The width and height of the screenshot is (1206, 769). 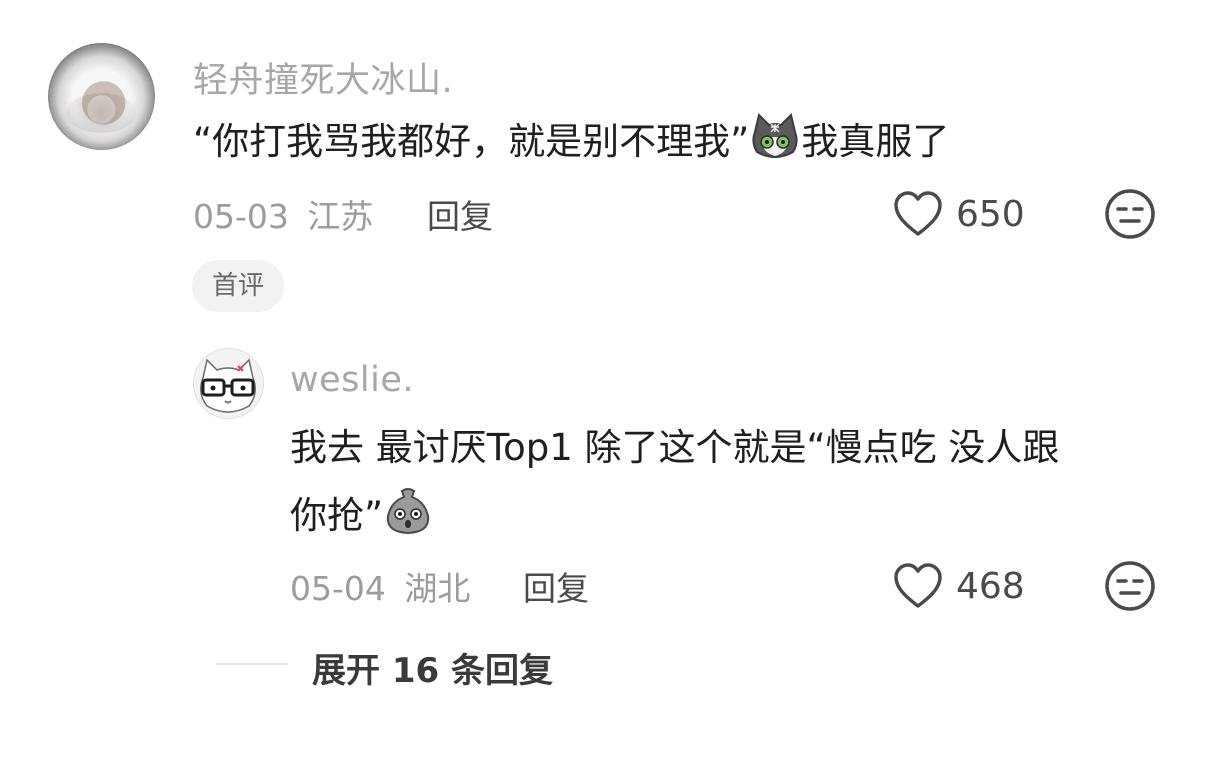 I want to click on bag-face-emoji-icon, so click(x=408, y=522).